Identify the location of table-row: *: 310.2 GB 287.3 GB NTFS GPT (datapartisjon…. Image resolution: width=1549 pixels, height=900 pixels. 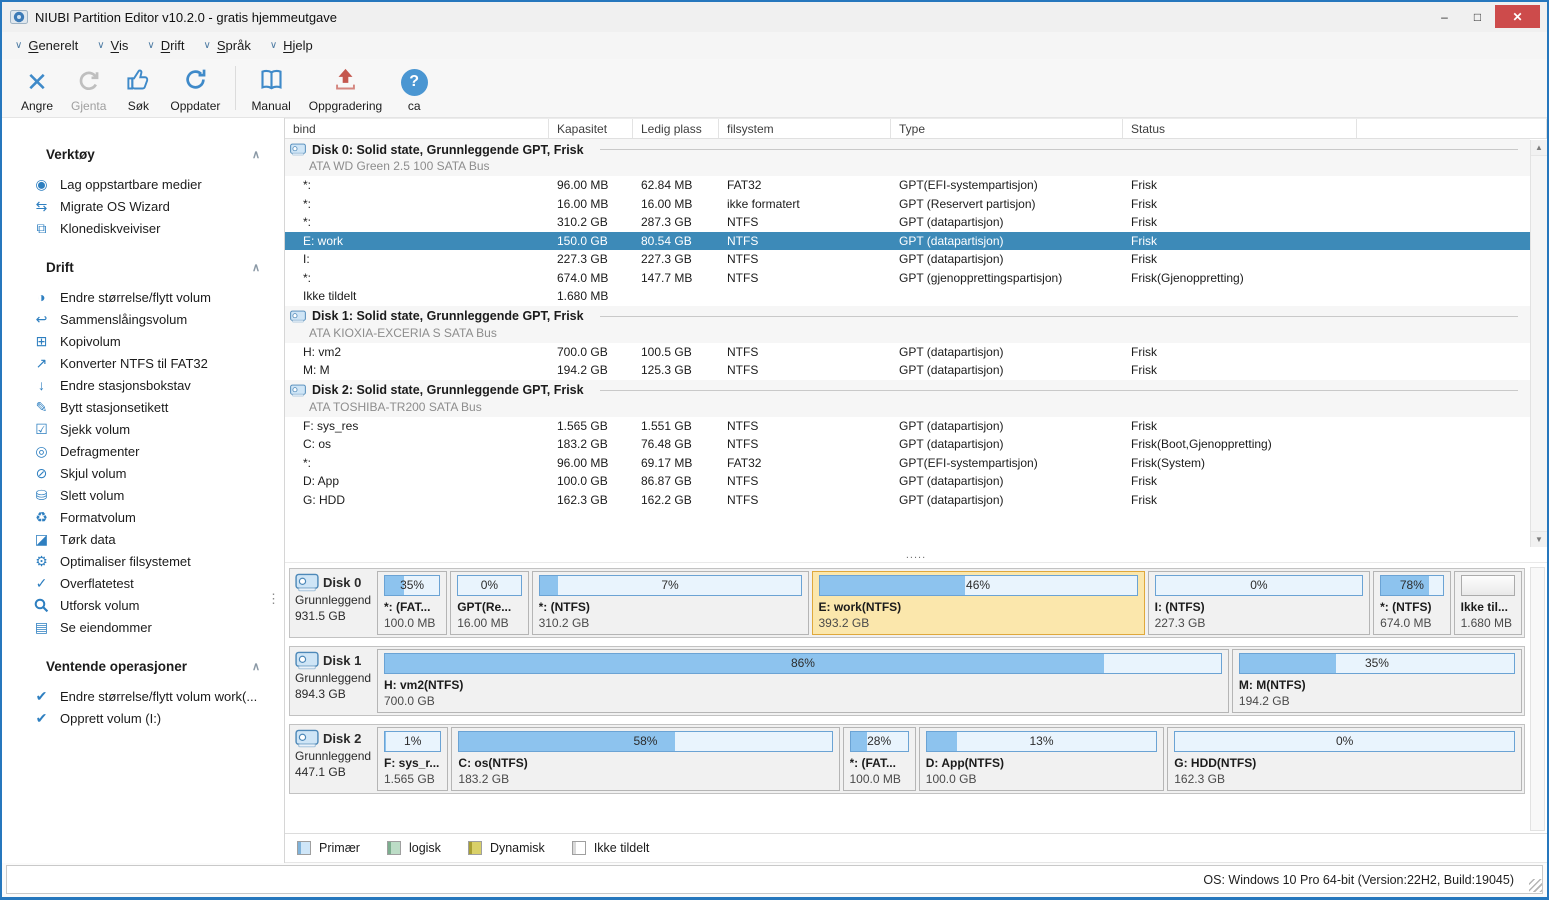
(907, 222).